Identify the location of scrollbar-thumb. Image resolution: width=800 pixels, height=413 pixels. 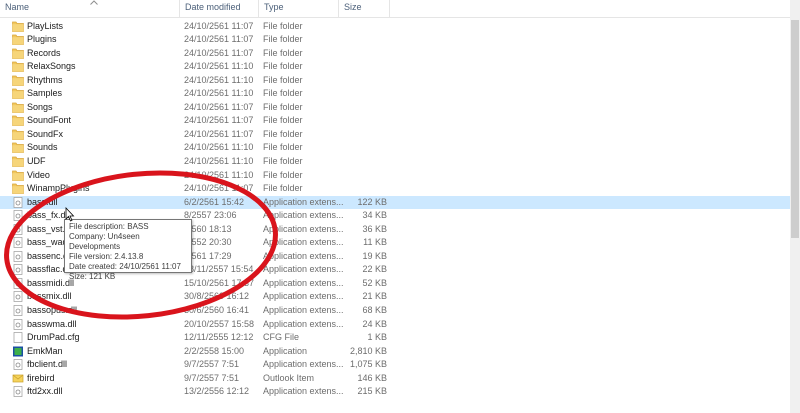
(795, 129).